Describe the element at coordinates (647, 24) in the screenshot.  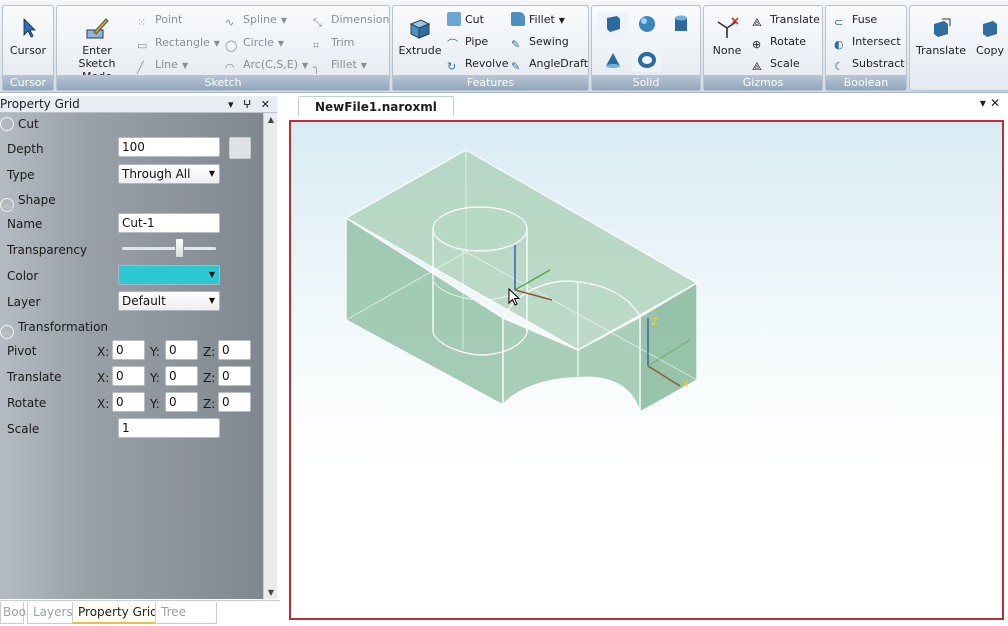
I see `sphere-solid-icon` at that location.